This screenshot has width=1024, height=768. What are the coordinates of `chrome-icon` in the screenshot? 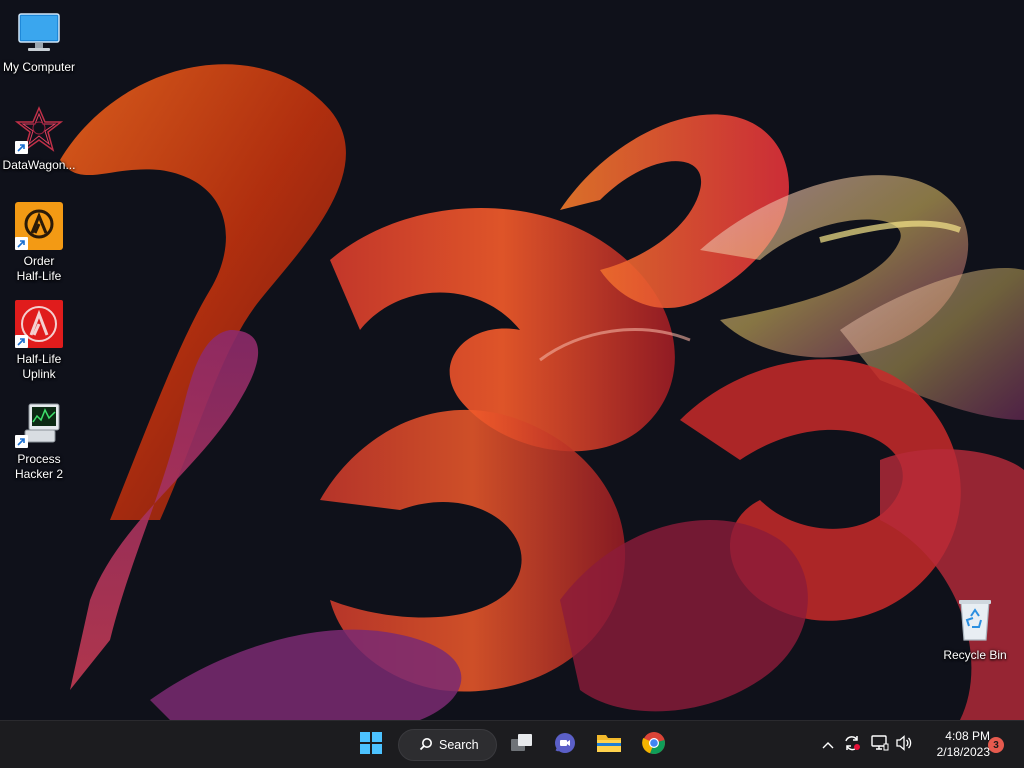 It's located at (654, 745).